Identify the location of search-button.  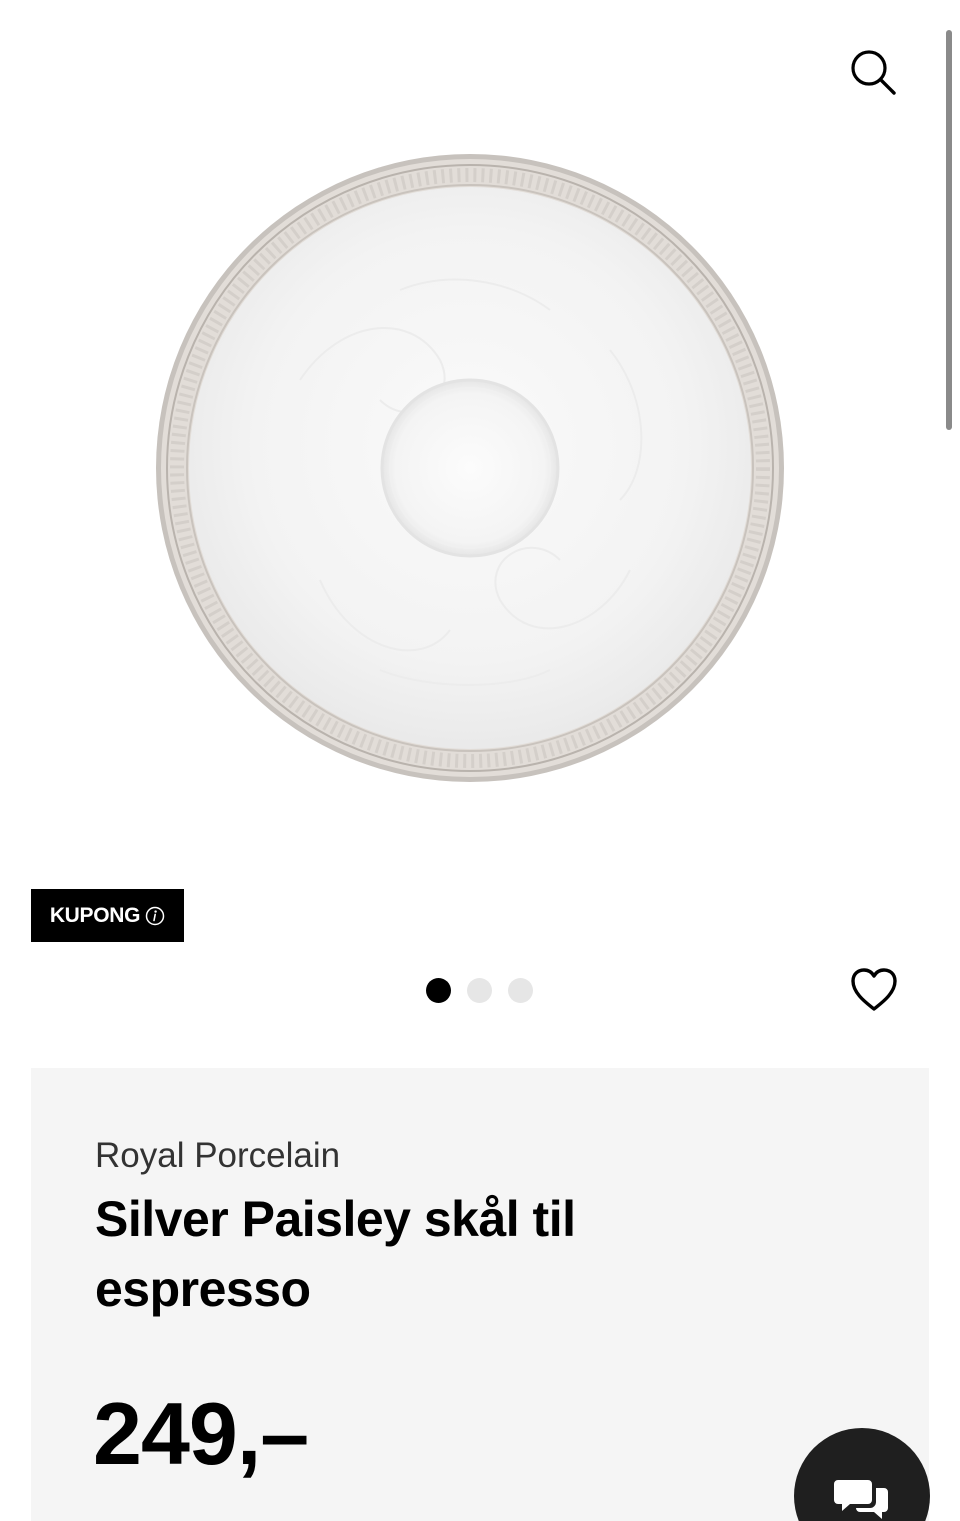
(873, 71).